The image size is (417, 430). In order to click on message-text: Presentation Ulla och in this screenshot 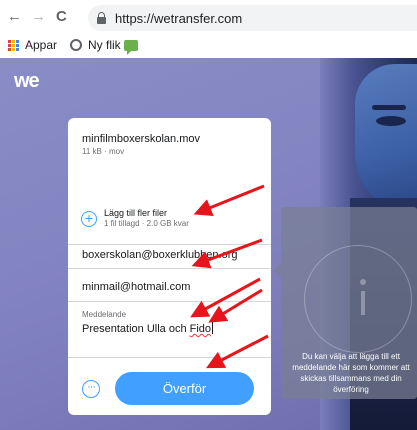, I will do `click(136, 329)`.